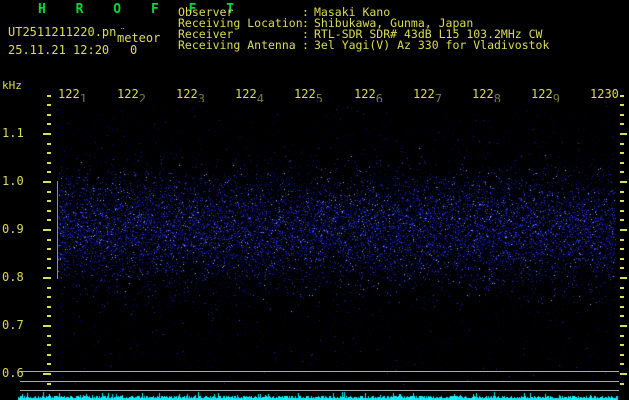  I want to click on start-trace-line, so click(57, 230).